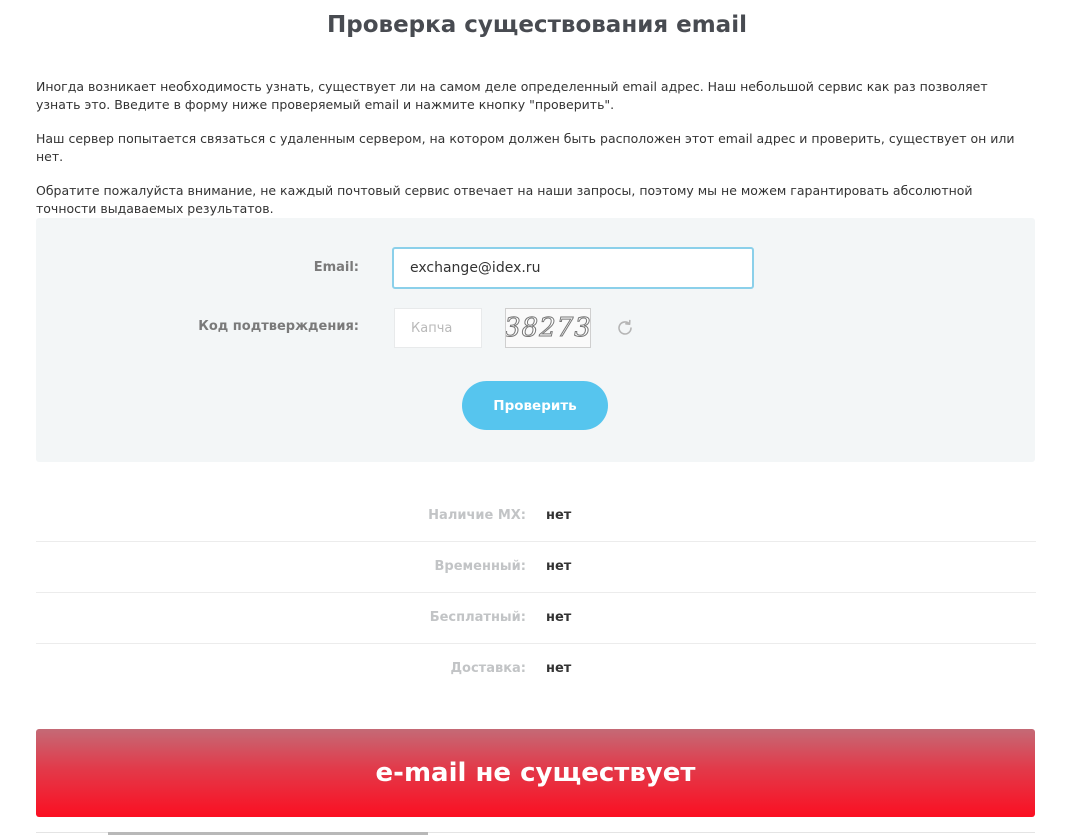 The height and width of the screenshot is (835, 1074). I want to click on result-banner: e-mail не существует, so click(535, 773).